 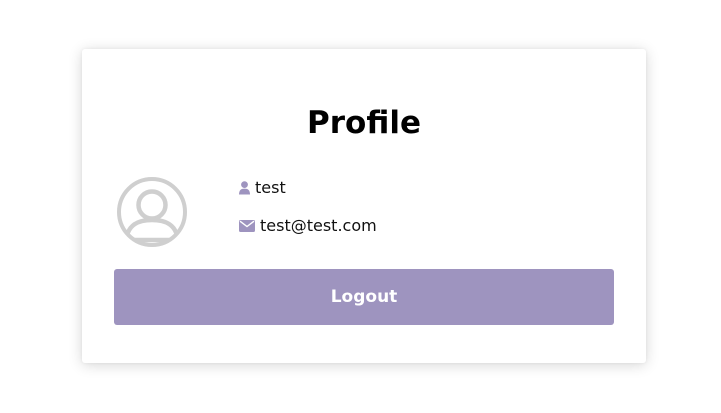 I want to click on user-icon, so click(x=244, y=187).